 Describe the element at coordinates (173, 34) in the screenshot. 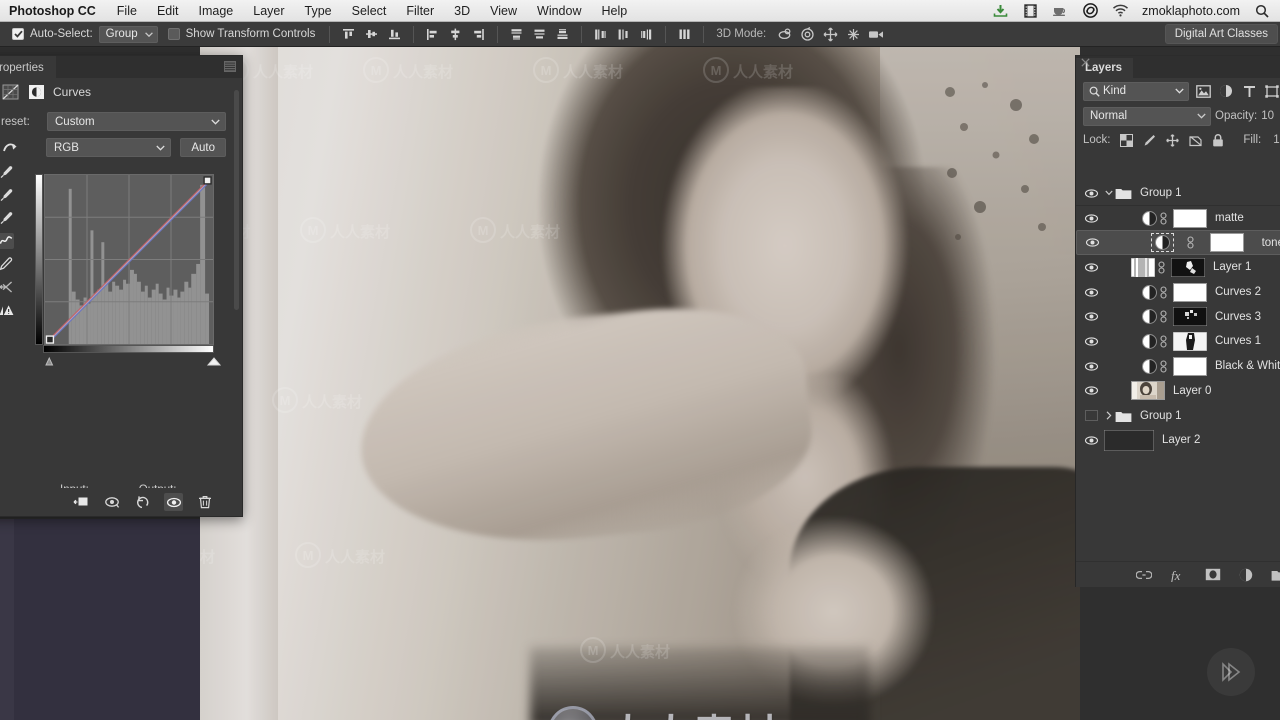

I see `show-transform-checkbox` at that location.